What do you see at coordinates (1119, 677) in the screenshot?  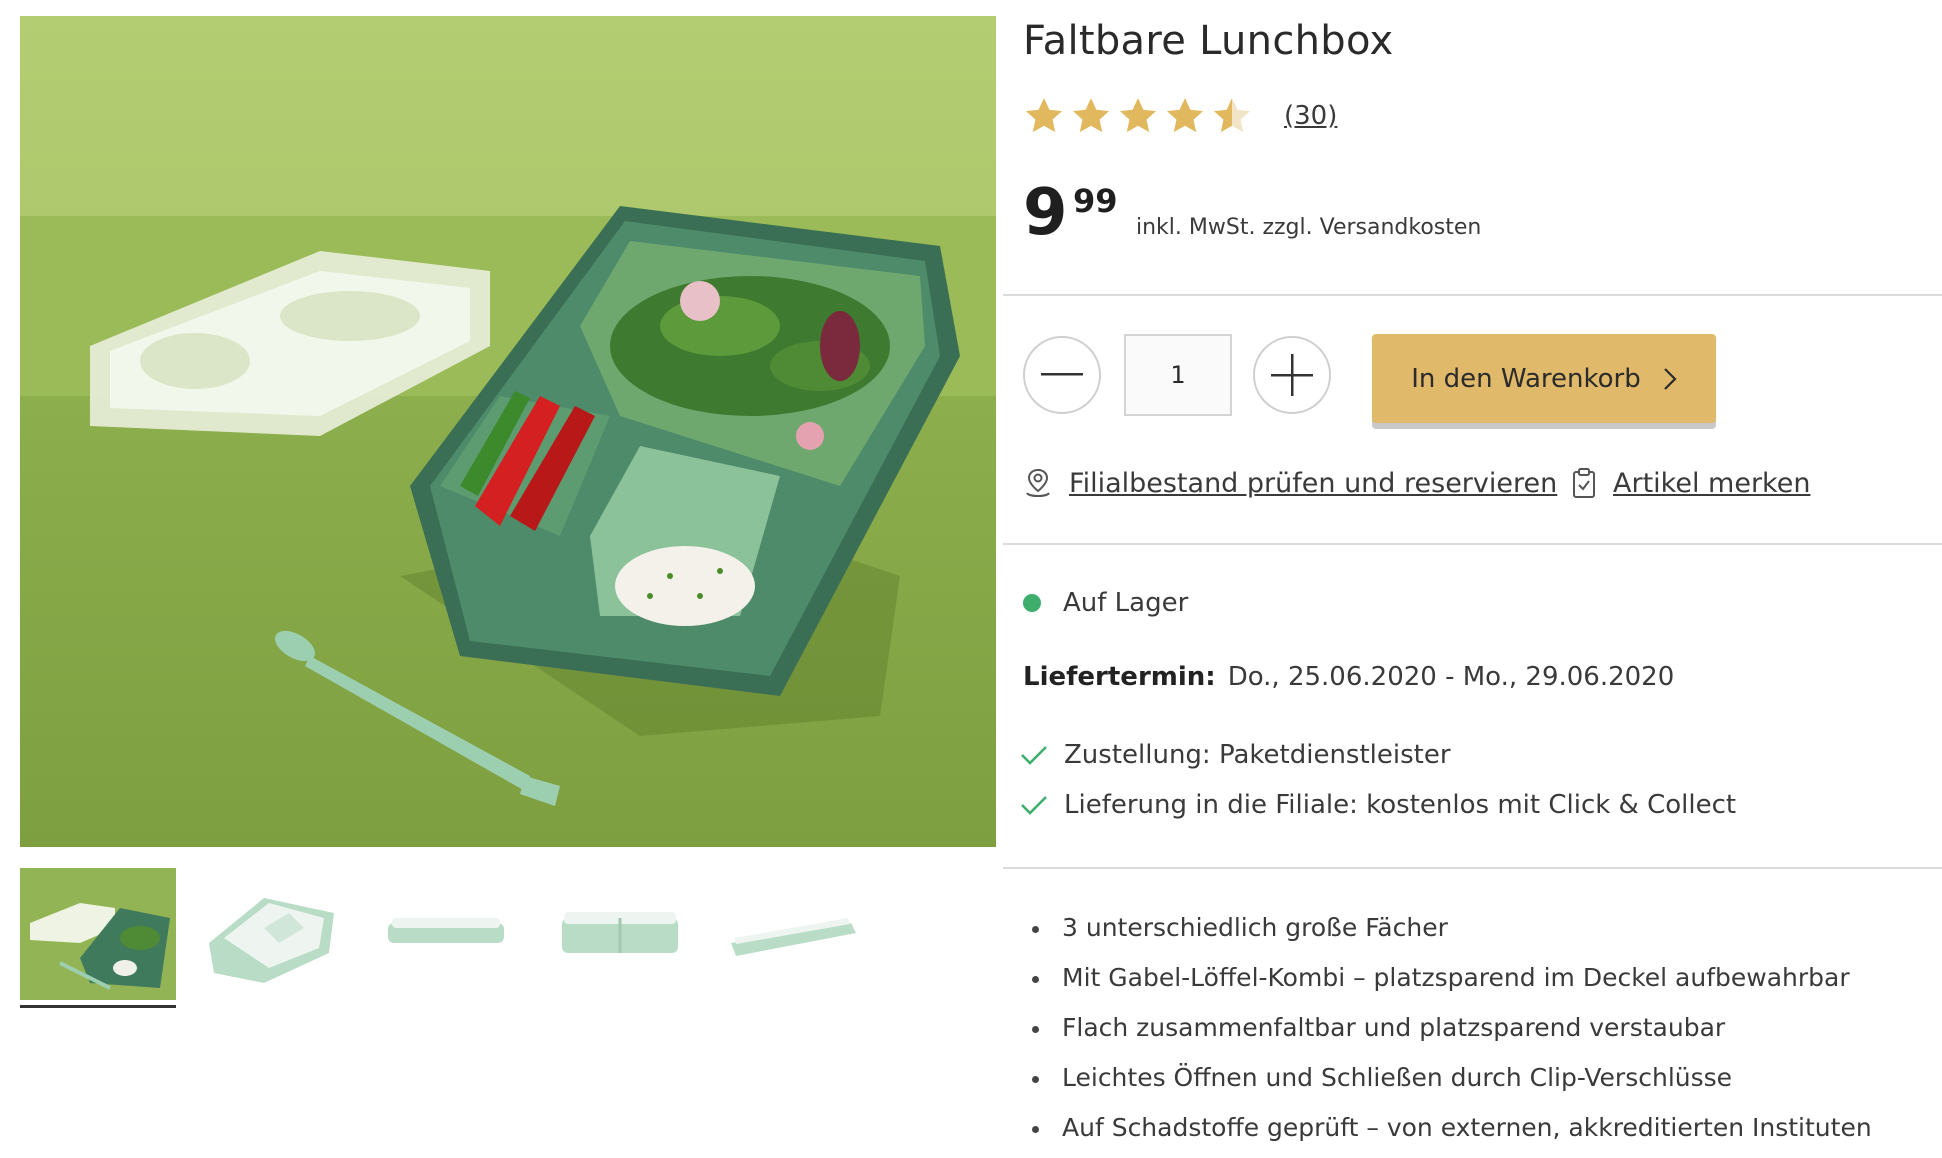 I see `delivery-label: Liefertermin:` at bounding box center [1119, 677].